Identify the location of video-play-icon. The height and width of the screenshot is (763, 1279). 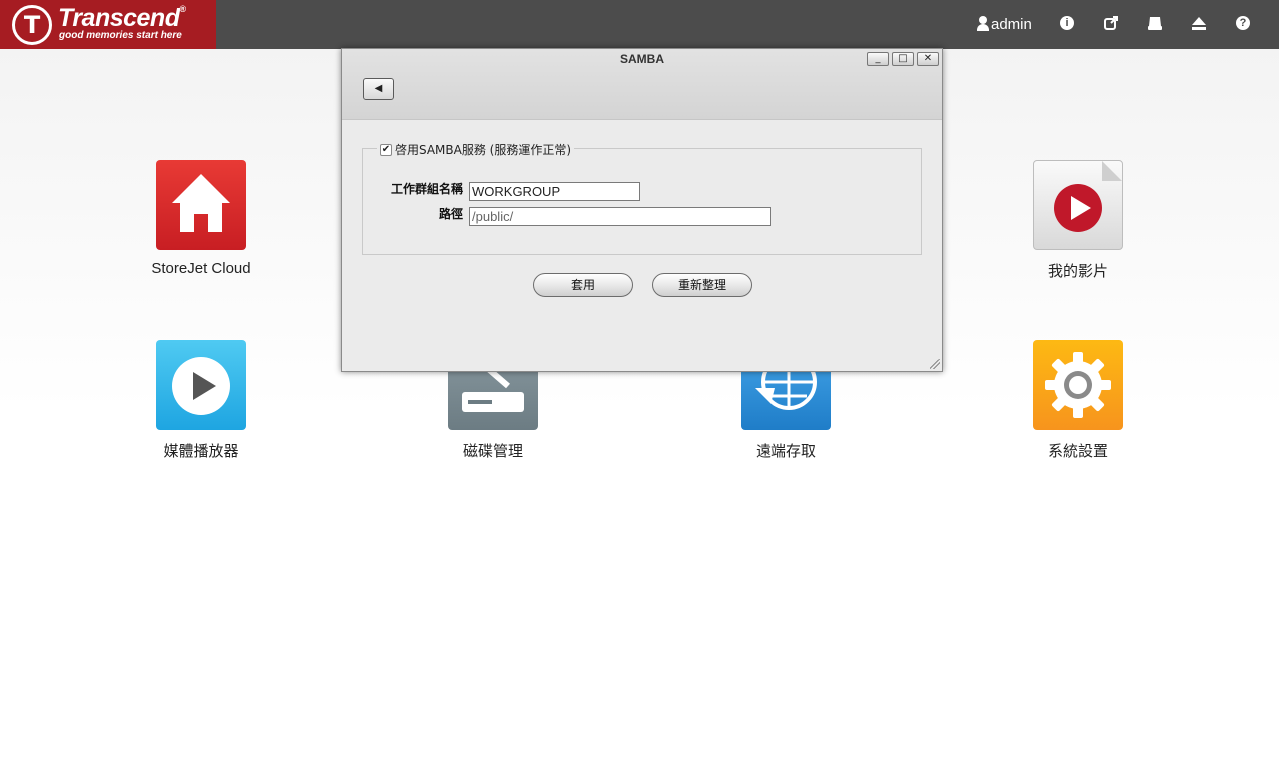
(1078, 205).